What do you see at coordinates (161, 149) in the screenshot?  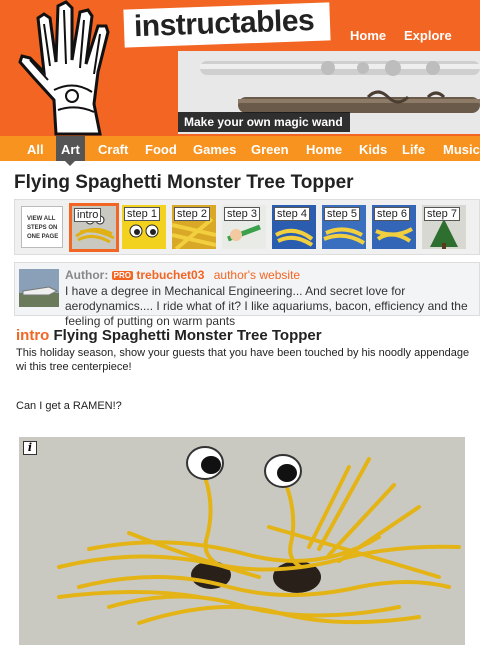 I see `category-food: Food` at bounding box center [161, 149].